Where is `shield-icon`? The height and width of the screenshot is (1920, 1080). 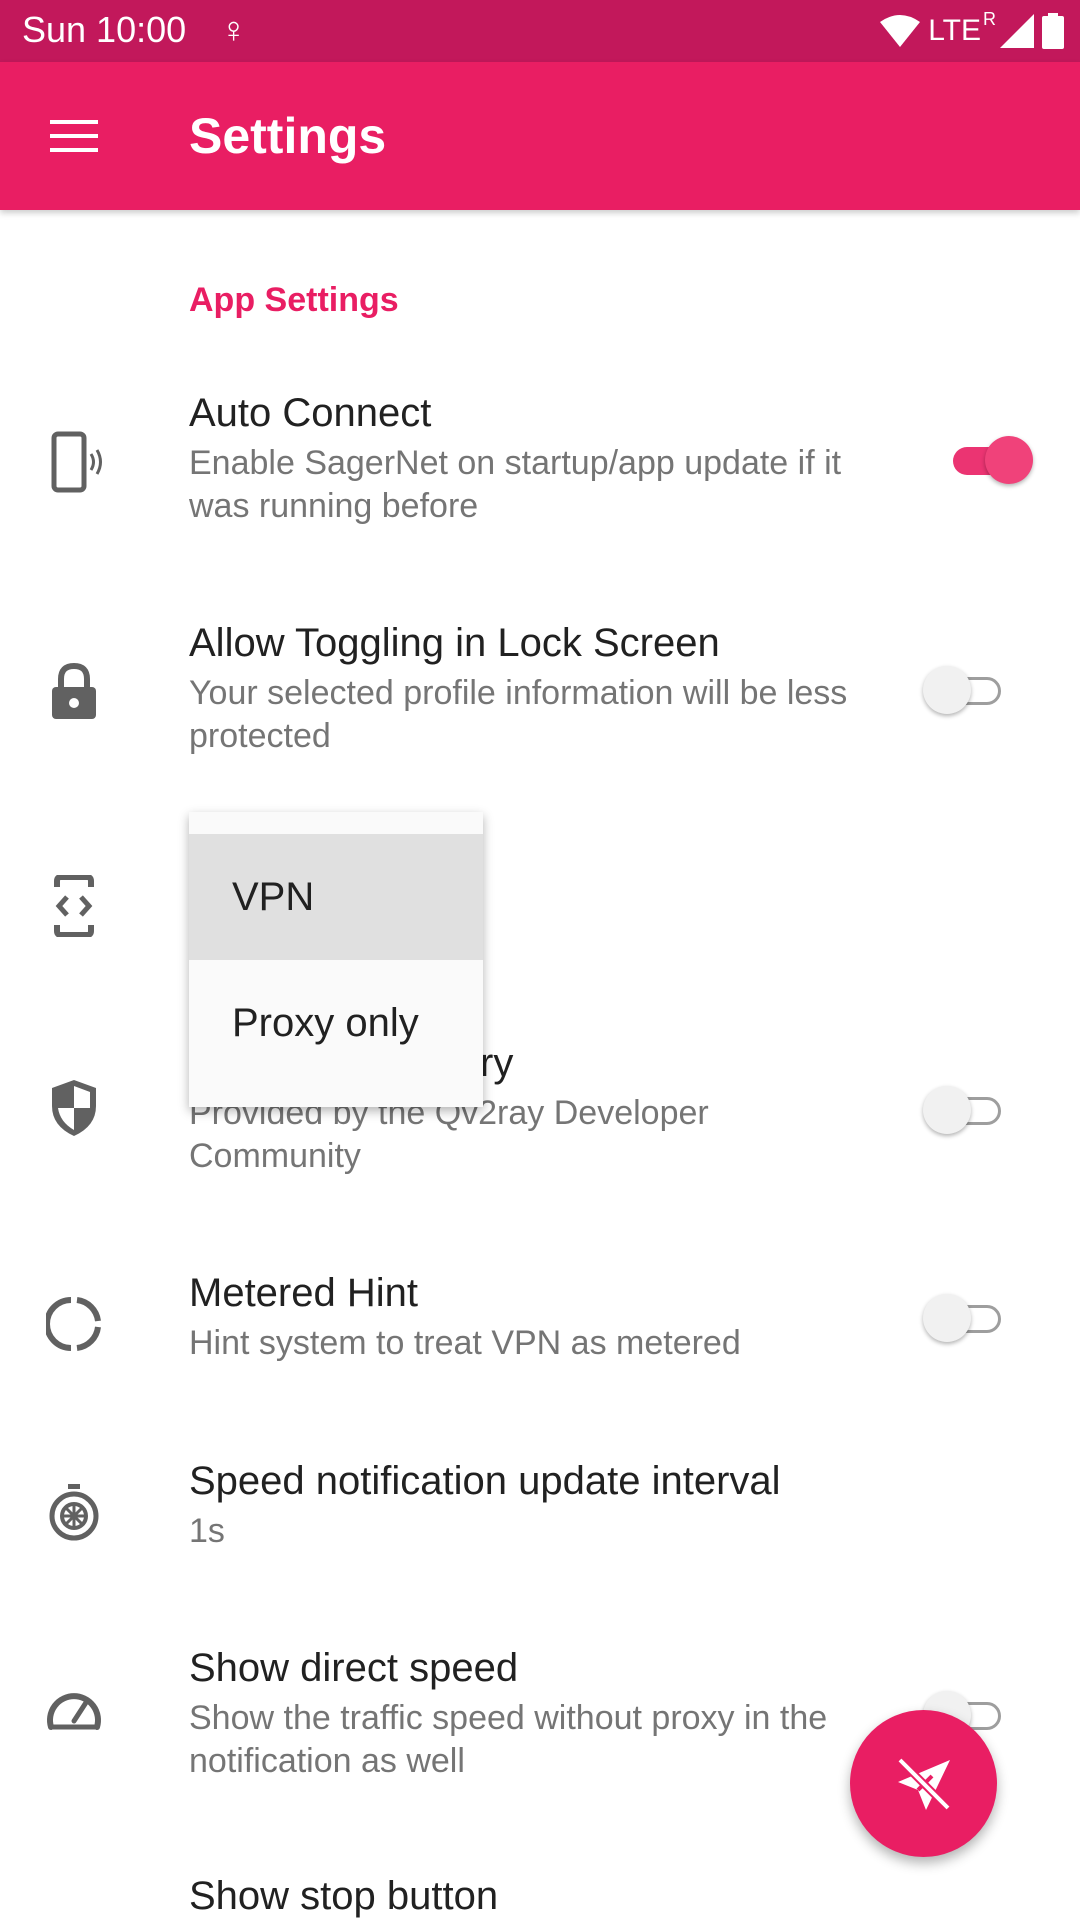 shield-icon is located at coordinates (74, 1108).